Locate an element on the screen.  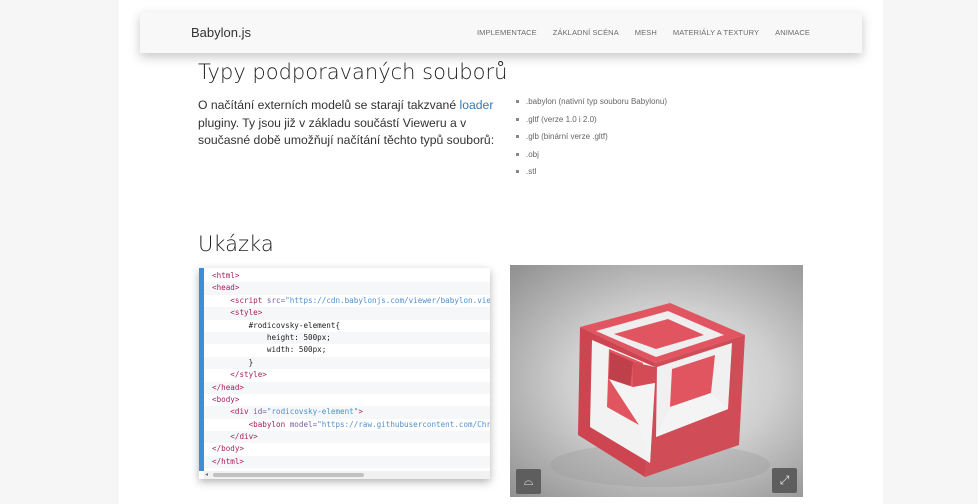
format-item-stl: .stl is located at coordinates (591, 174).